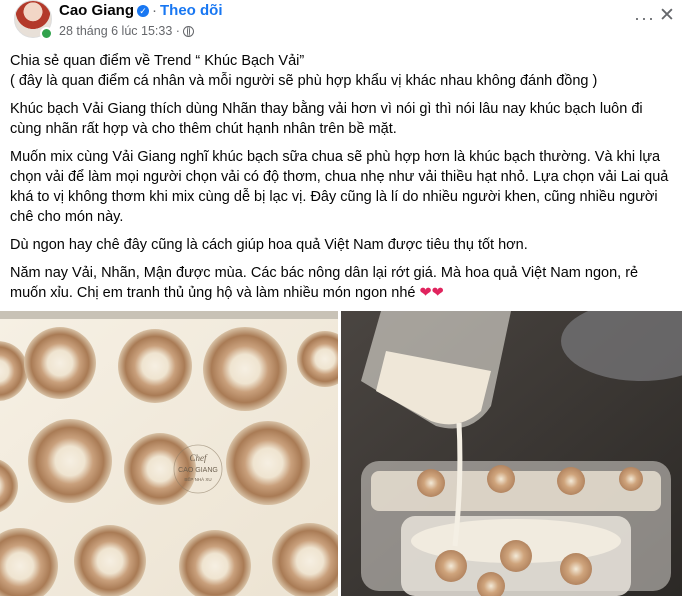 The image size is (682, 596). What do you see at coordinates (644, 18) in the screenshot?
I see `more-options-icon: ···` at bounding box center [644, 18].